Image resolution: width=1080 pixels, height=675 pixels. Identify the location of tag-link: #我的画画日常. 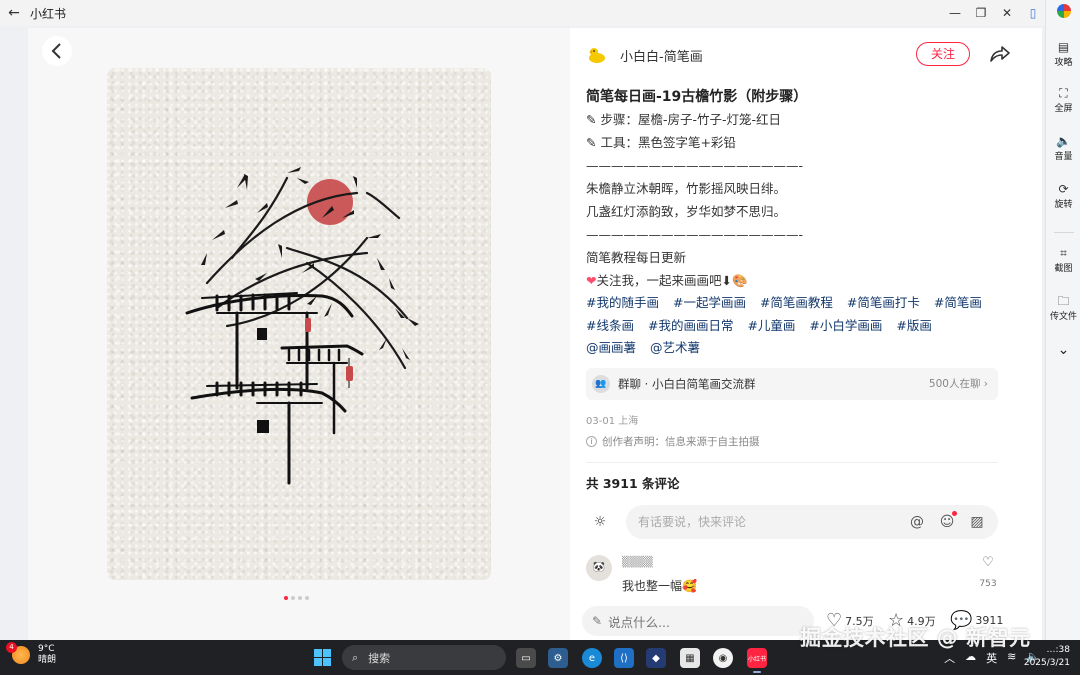
(690, 325).